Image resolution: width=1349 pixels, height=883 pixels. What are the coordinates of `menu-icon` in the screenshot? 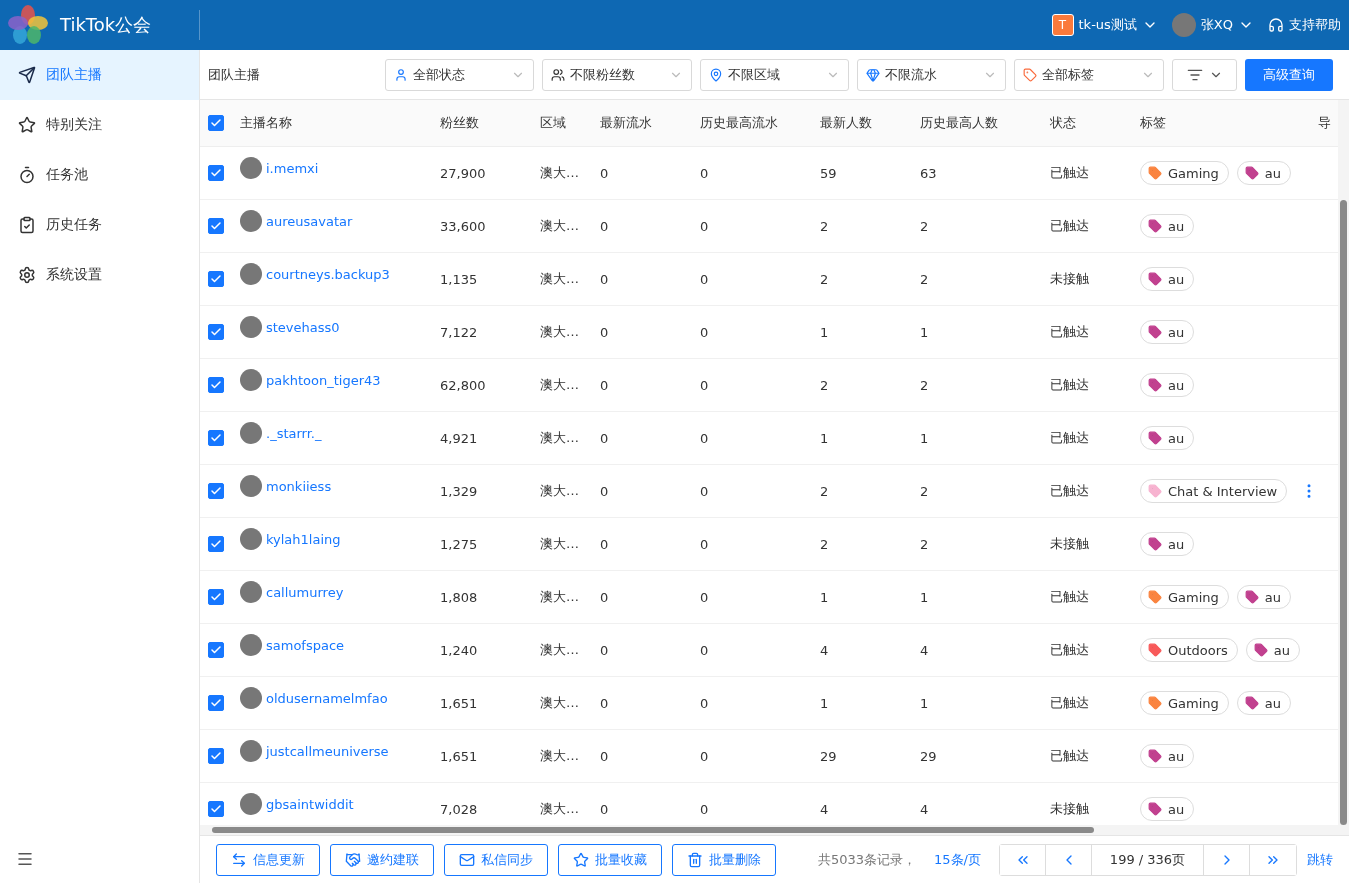 It's located at (25, 859).